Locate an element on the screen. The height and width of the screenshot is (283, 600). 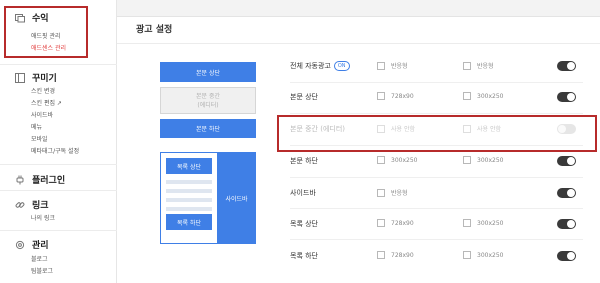
ad-row-list-bottom: 목록 하단 728x90 300x250 is located at coordinates (436, 256).